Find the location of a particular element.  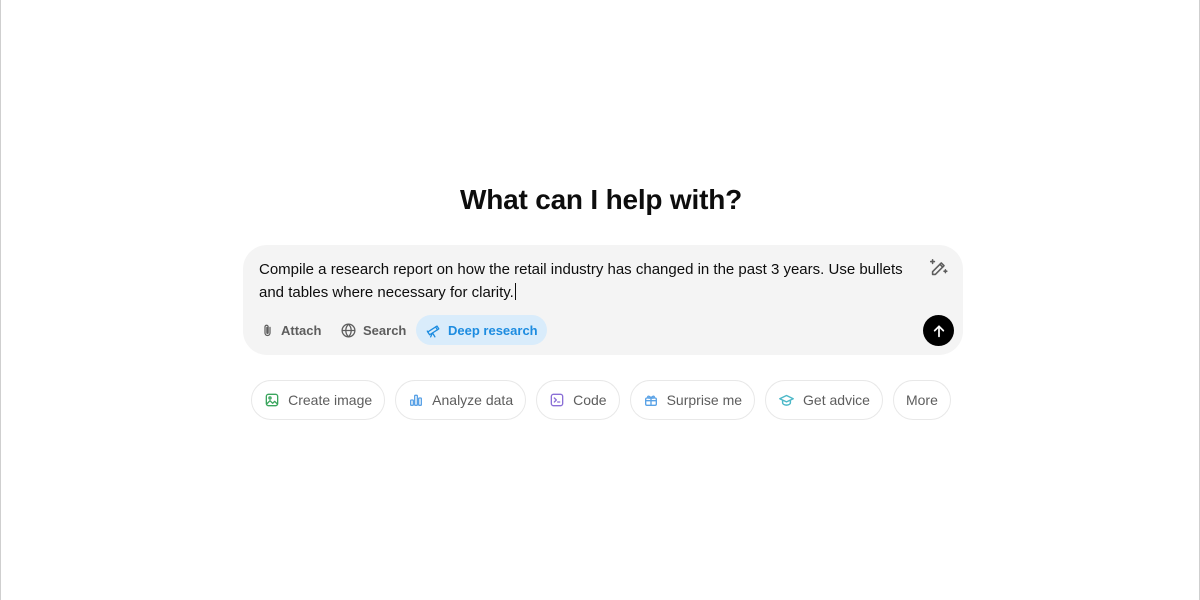

get-advice-chip: Get advice is located at coordinates (824, 400).